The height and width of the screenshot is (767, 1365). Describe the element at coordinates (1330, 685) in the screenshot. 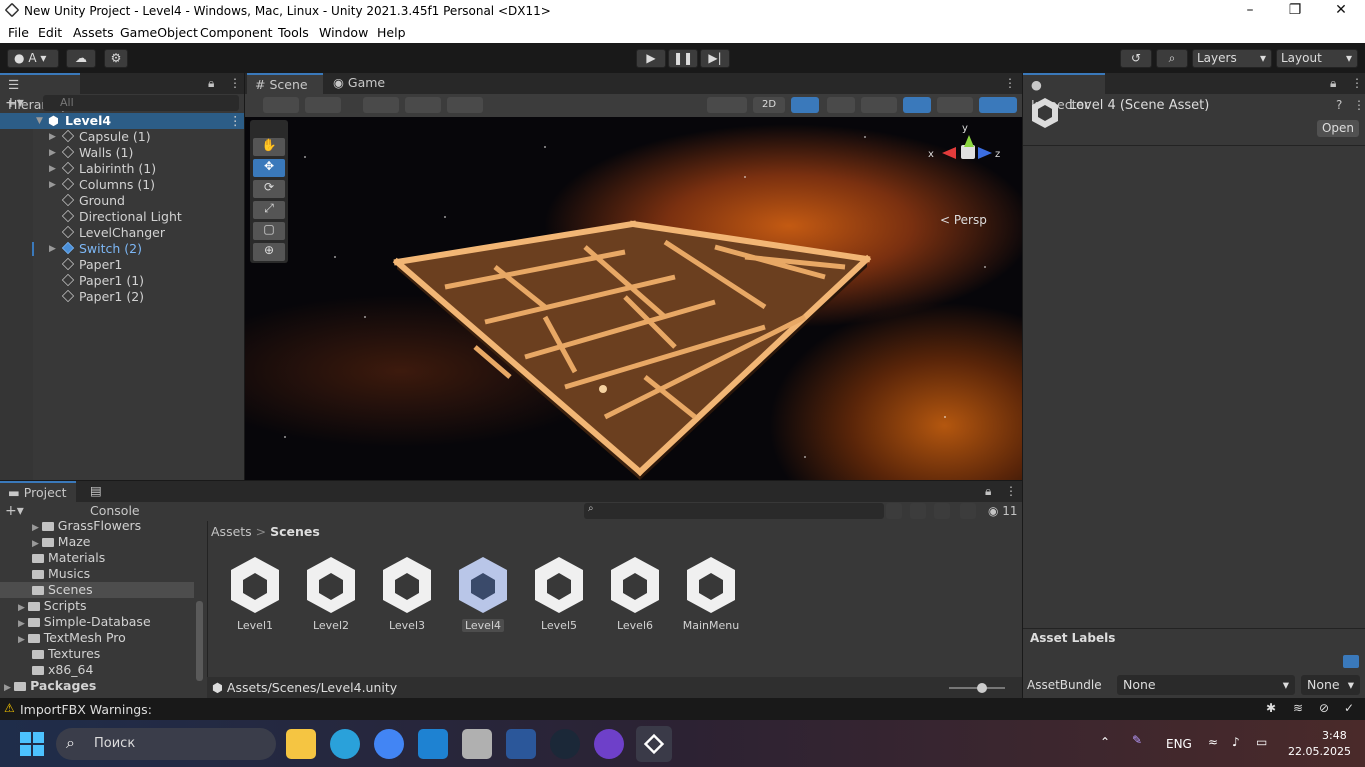

I see `variant-dropdown: None ▾` at that location.